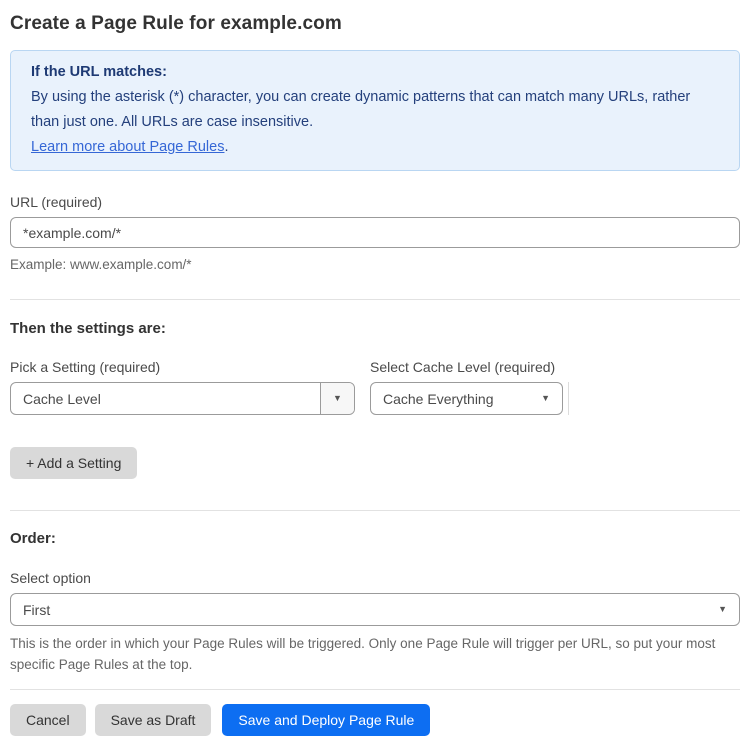  Describe the element at coordinates (568, 398) in the screenshot. I see `setting-divider` at that location.